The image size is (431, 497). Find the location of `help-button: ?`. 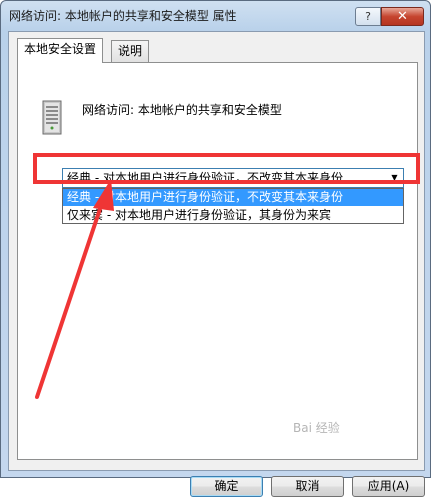

help-button: ? is located at coordinates (368, 16).